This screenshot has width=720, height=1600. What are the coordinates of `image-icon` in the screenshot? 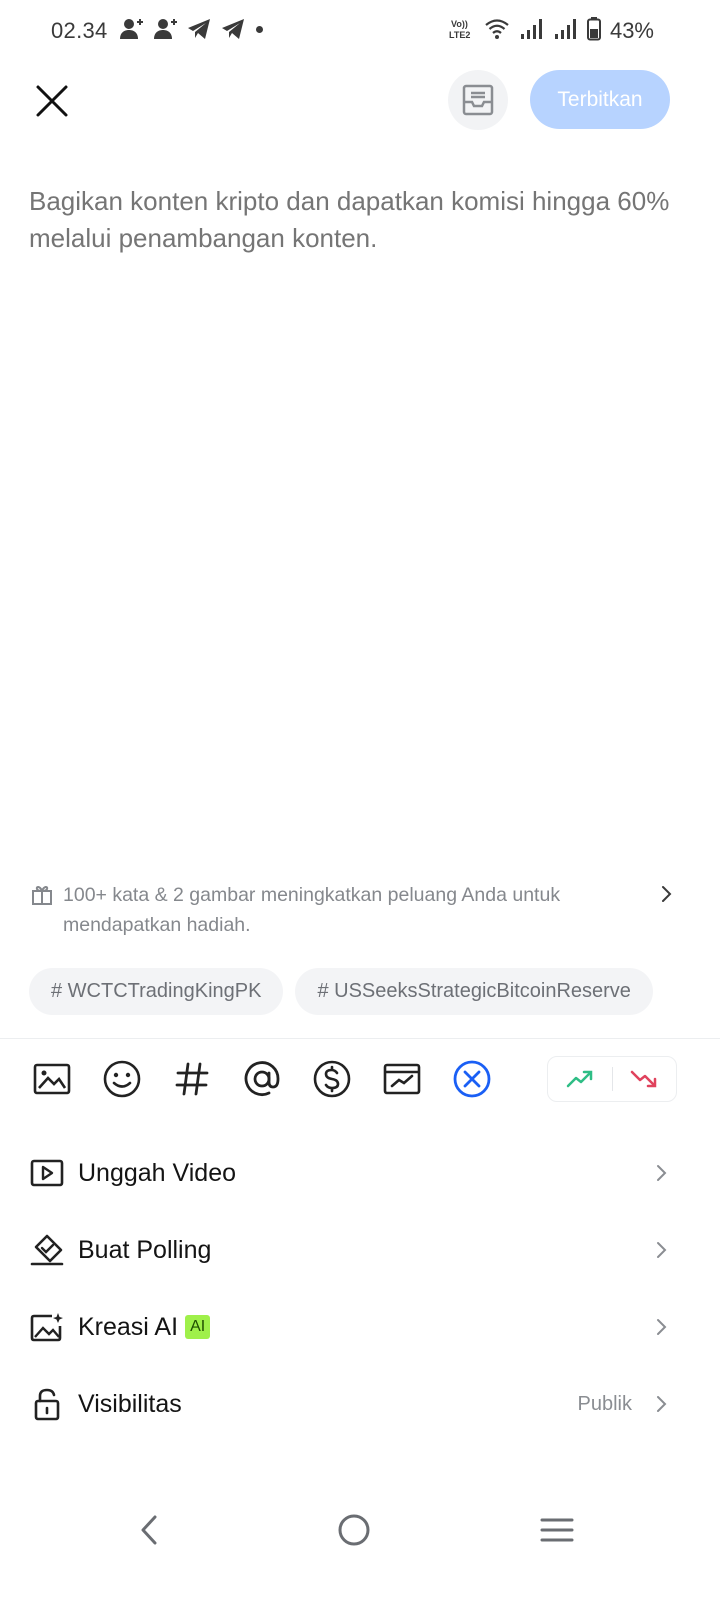 It's located at (52, 1079).